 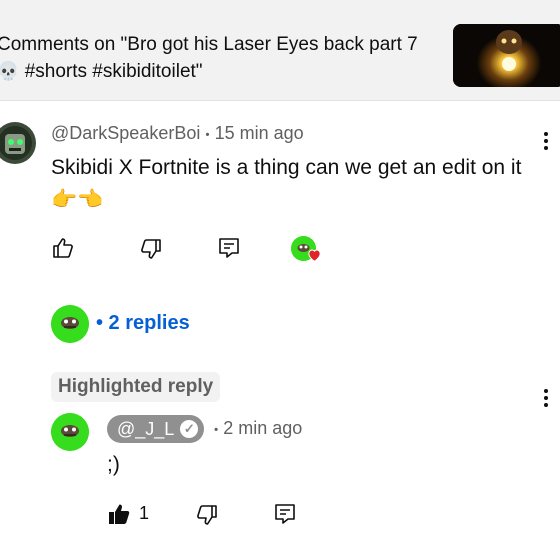 What do you see at coordinates (143, 323) in the screenshot?
I see `view-replies-link: • 2 replies` at bounding box center [143, 323].